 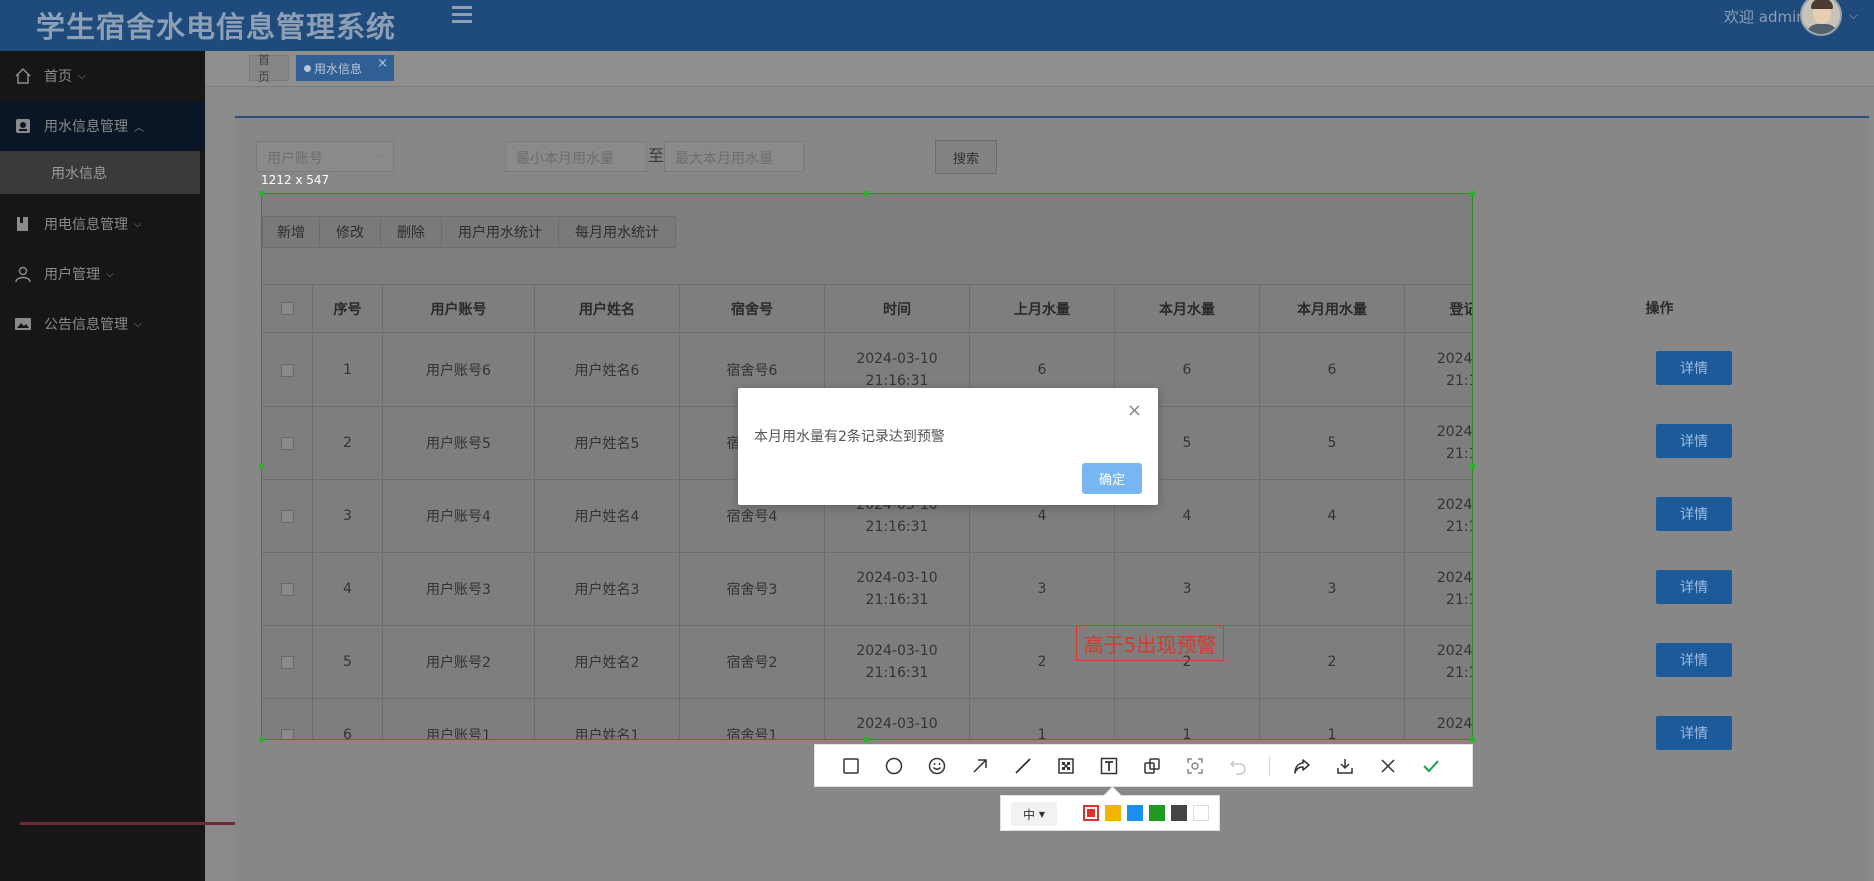 I want to click on water-info-icon, so click(x=23, y=126).